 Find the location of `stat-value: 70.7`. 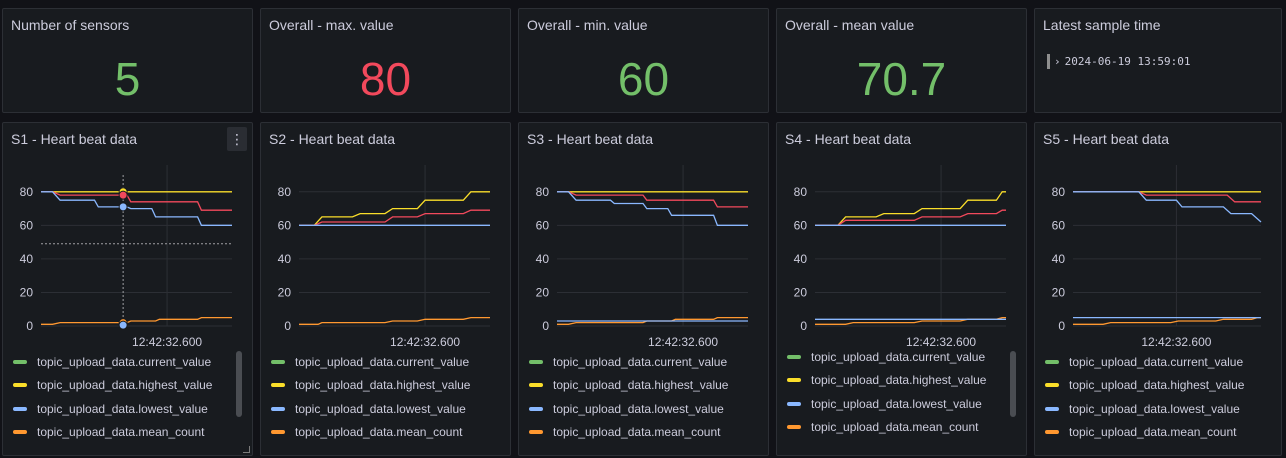

stat-value: 70.7 is located at coordinates (901, 79).